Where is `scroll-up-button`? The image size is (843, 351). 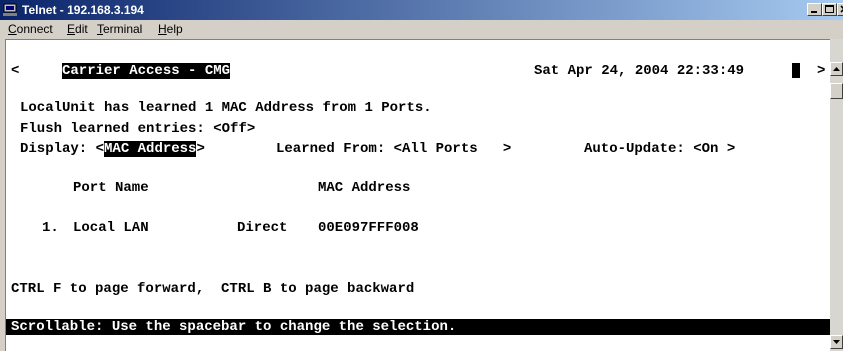 scroll-up-button is located at coordinates (836, 69).